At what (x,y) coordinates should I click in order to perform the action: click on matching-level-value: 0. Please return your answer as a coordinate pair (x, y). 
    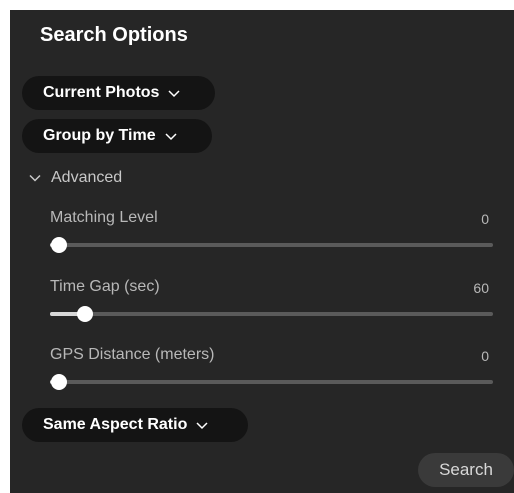
    Looking at the image, I should click on (485, 219).